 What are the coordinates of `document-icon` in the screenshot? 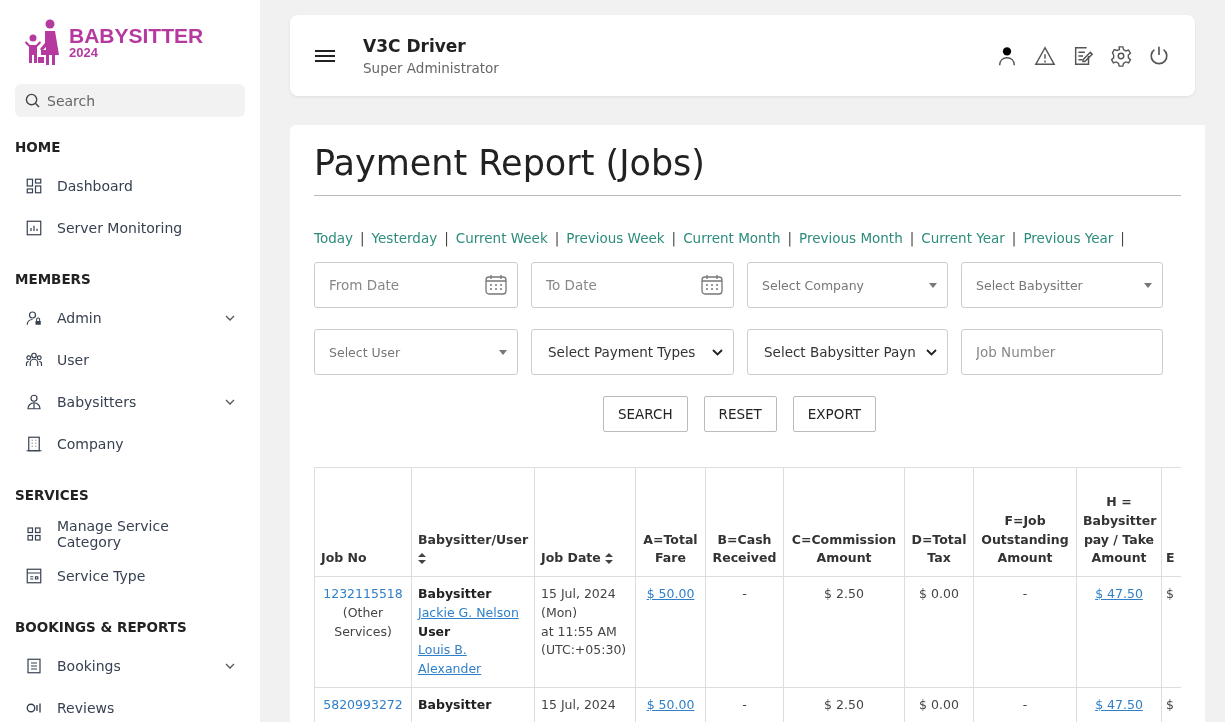 It's located at (34, 666).